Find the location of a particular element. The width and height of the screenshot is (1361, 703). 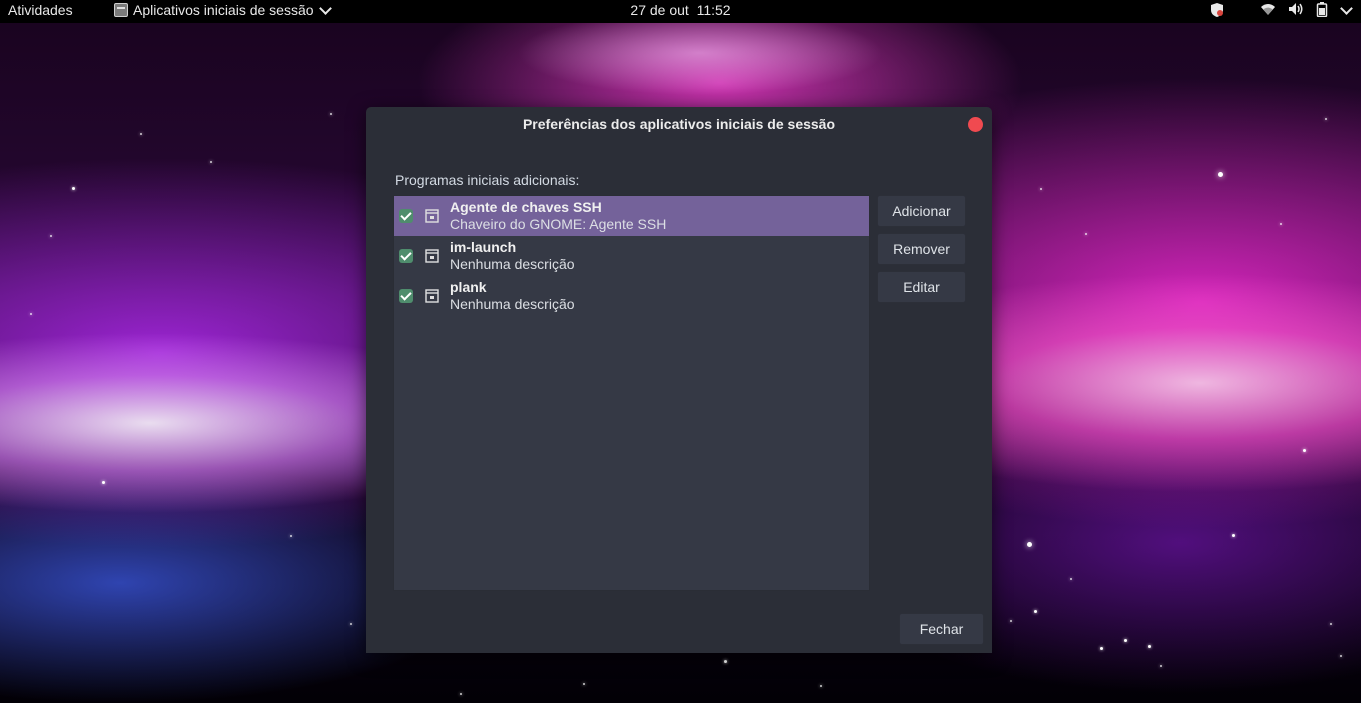

clock-button: 27 de out 11:52 is located at coordinates (680, 10).